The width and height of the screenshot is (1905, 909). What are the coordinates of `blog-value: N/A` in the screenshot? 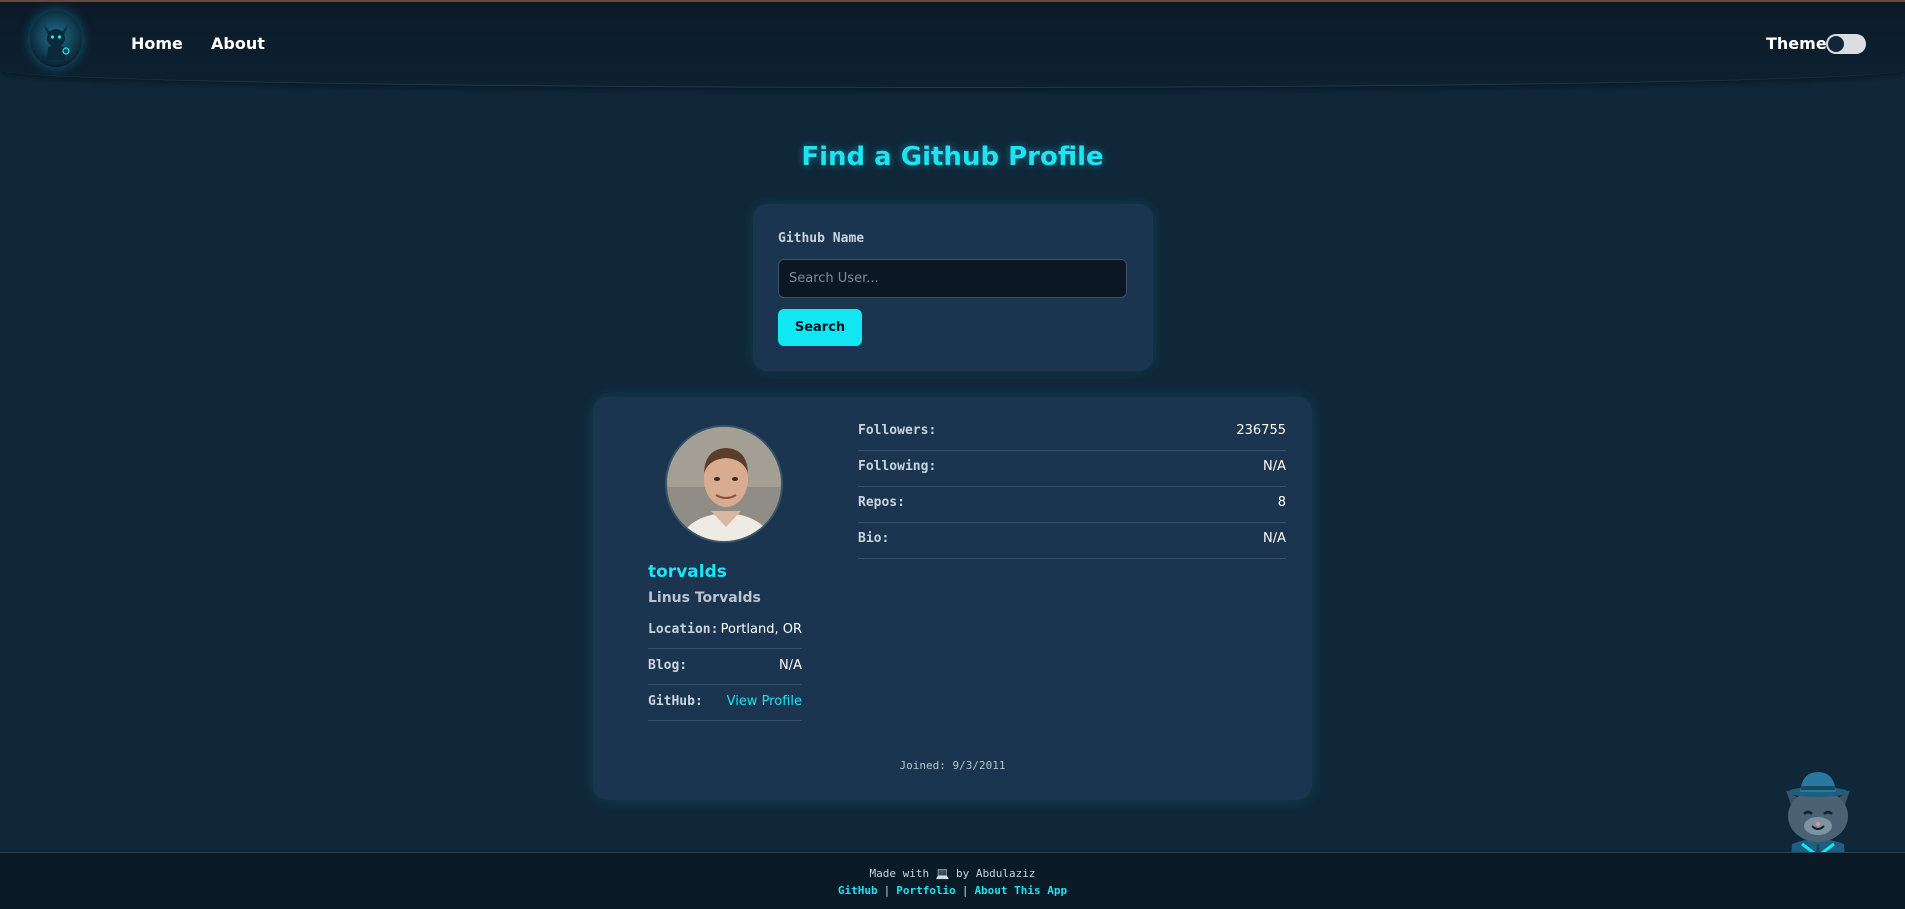 It's located at (790, 665).